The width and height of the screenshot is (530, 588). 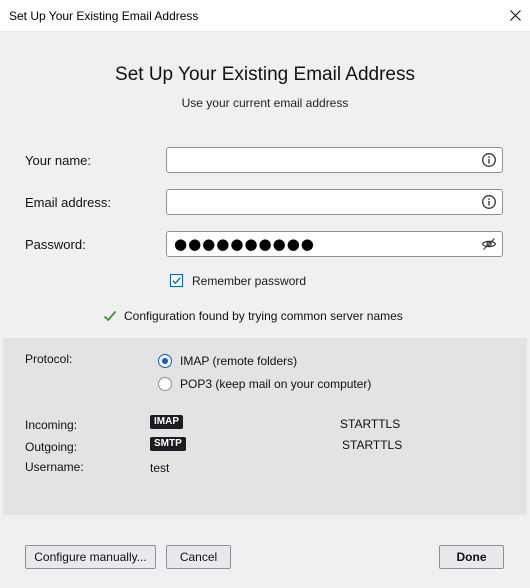 I want to click on name-field-box, so click(x=334, y=160).